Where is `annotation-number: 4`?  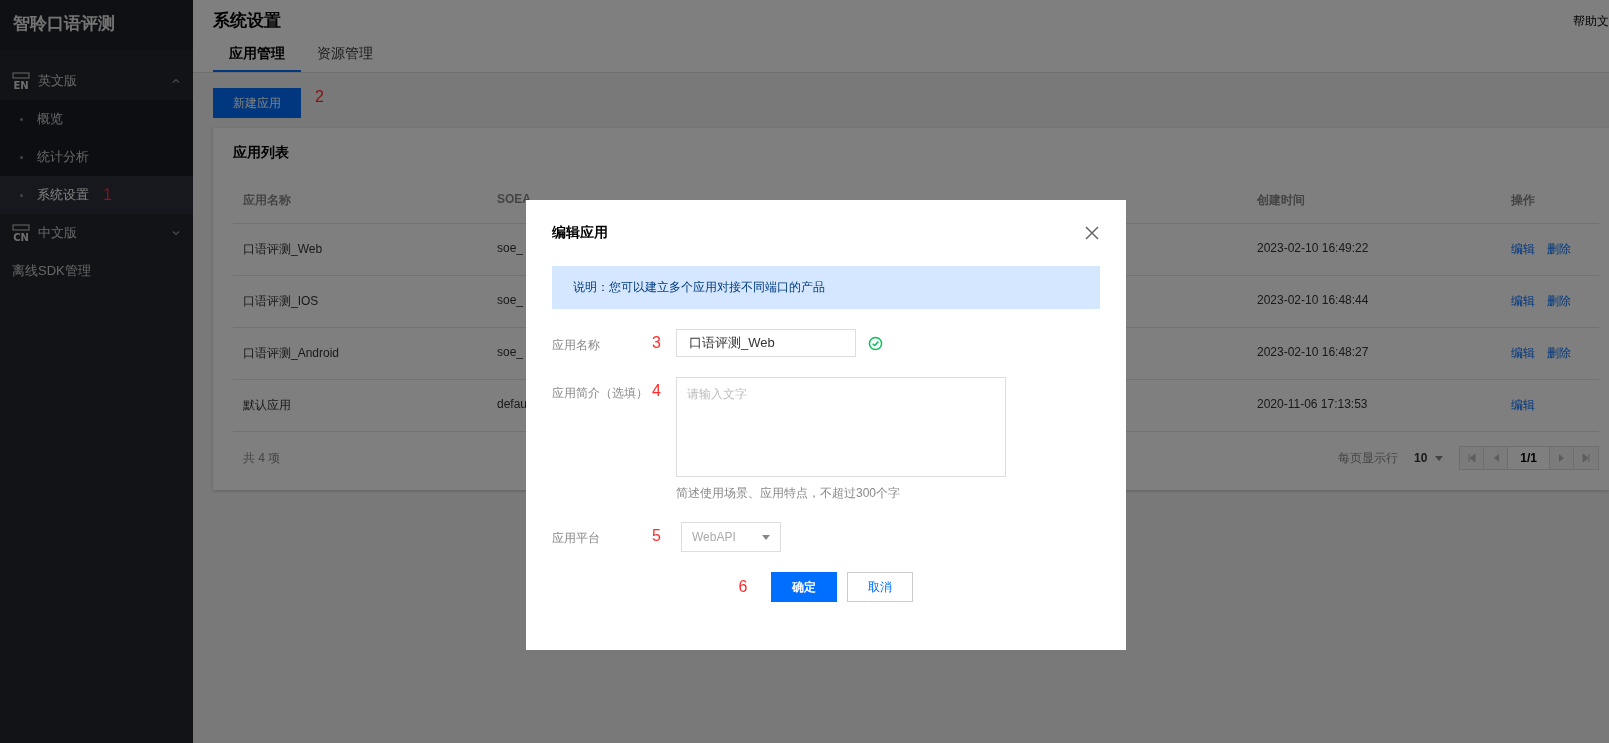
annotation-number: 4 is located at coordinates (657, 390).